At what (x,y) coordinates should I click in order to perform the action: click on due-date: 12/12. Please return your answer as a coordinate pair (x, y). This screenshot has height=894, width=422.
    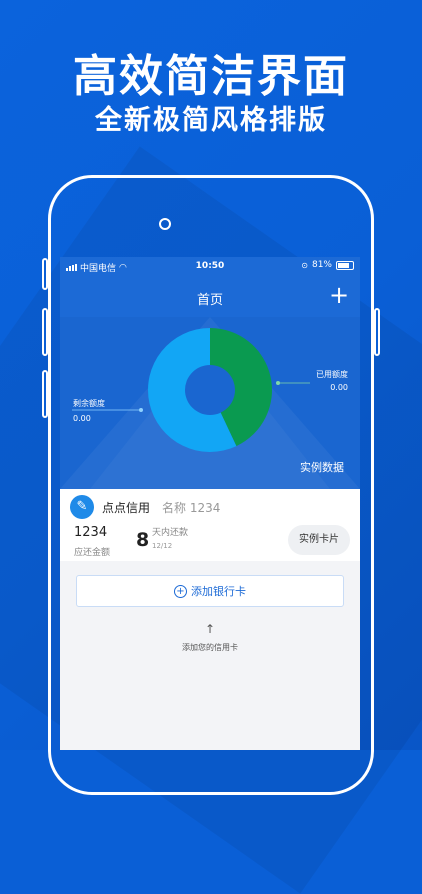
    Looking at the image, I should click on (162, 546).